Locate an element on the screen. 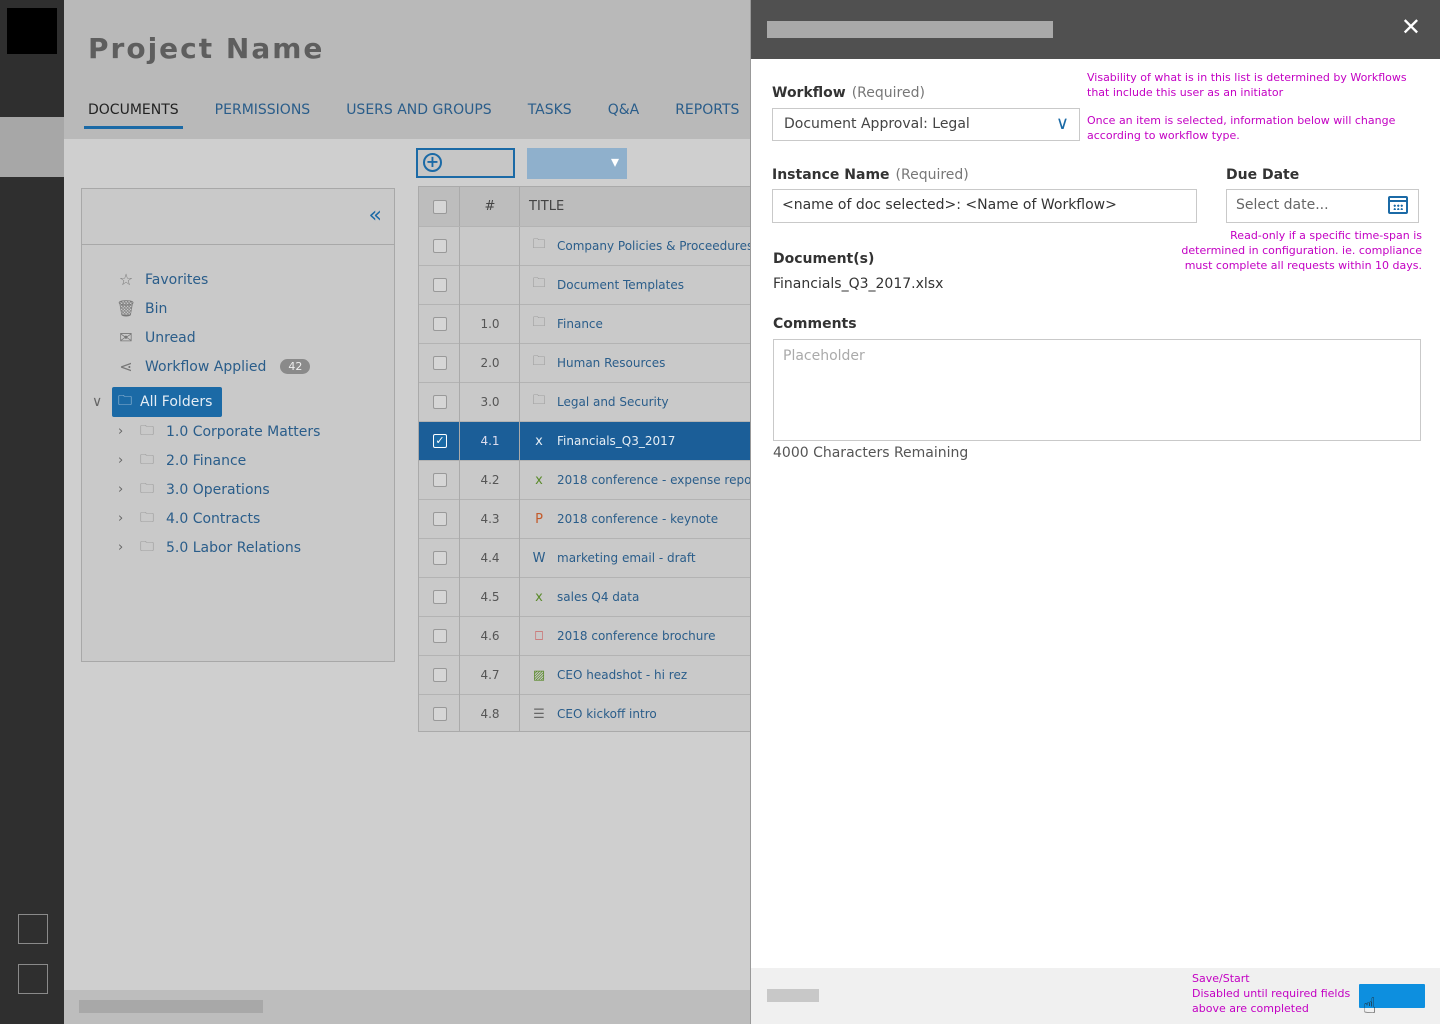  quick-link-bin: 🗑 Bin is located at coordinates (213, 308).